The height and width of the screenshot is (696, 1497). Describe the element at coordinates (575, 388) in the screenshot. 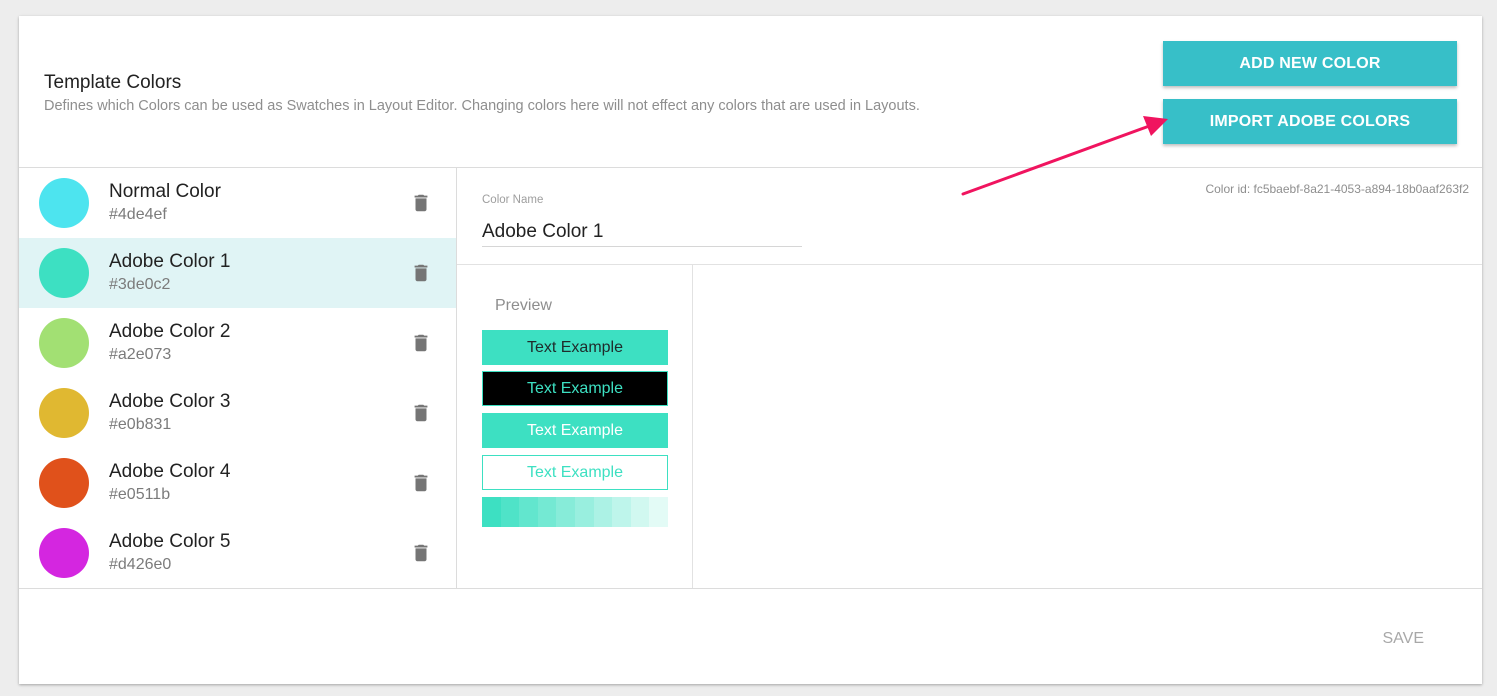

I see `preview-on-black: Text Example` at that location.